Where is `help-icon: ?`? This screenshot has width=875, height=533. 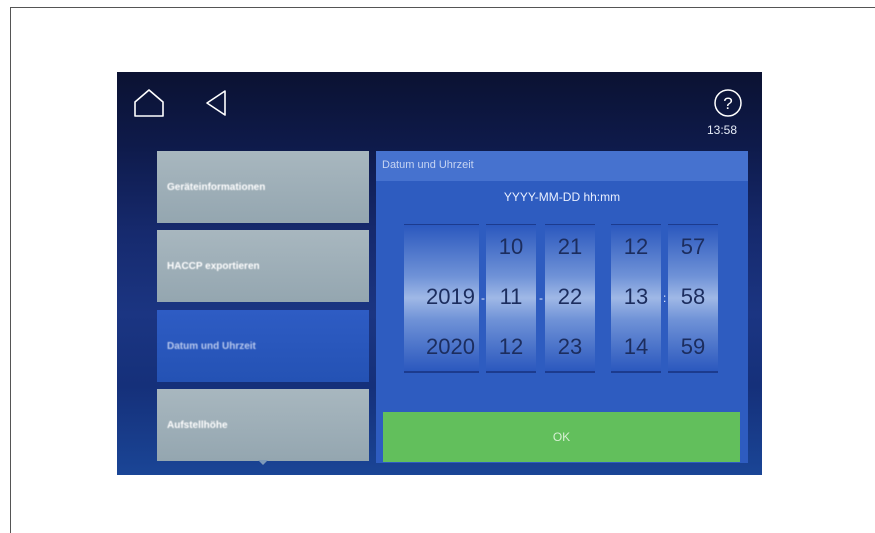 help-icon: ? is located at coordinates (728, 103).